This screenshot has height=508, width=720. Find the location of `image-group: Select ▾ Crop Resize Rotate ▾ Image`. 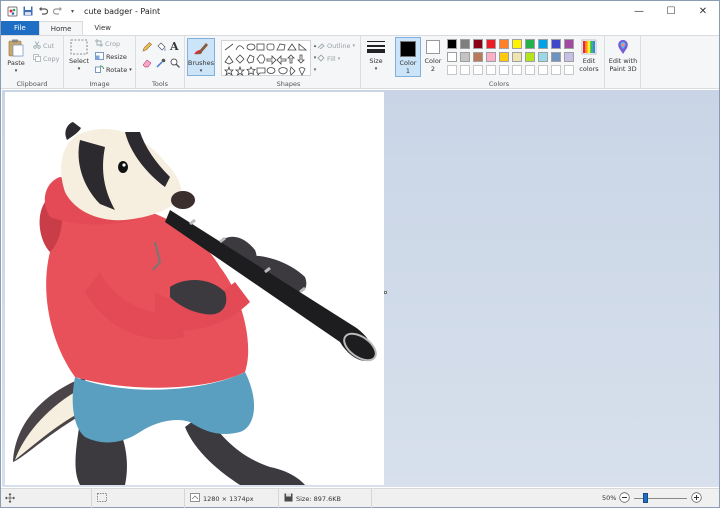

image-group: Select ▾ Crop Resize Rotate ▾ Image is located at coordinates (100, 62).